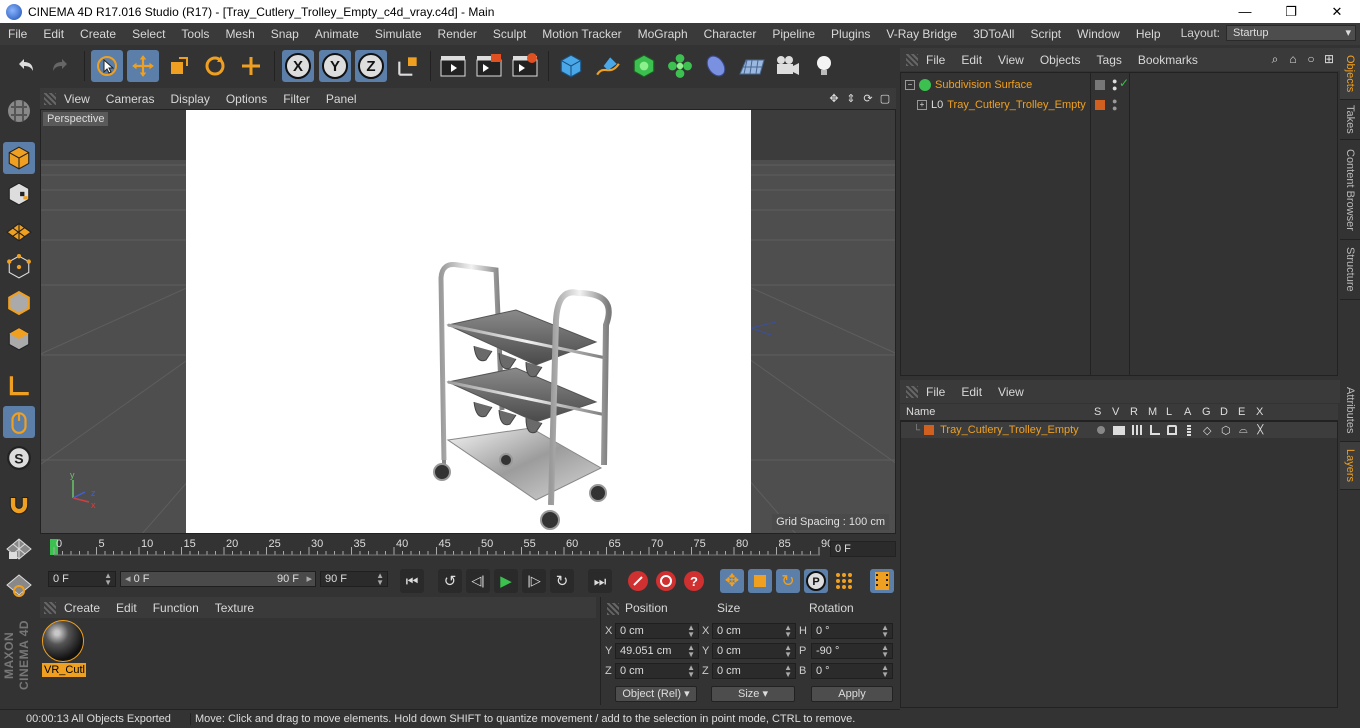  I want to click on menu-select: Select, so click(148, 34).